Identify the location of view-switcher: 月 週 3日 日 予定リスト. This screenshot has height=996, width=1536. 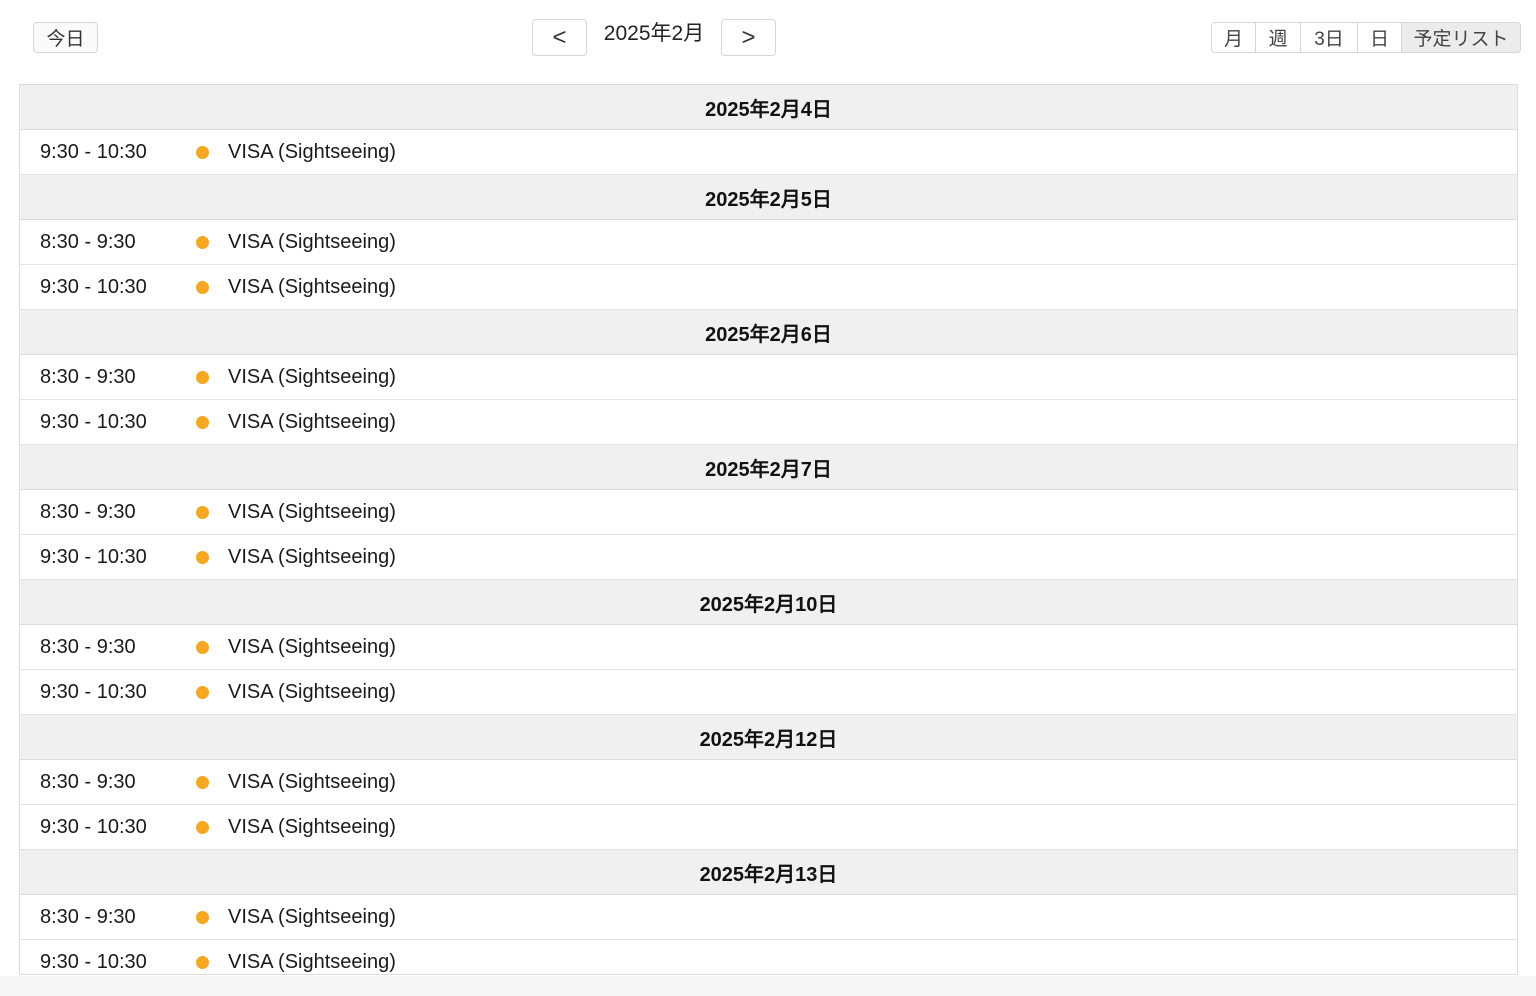
(1366, 37).